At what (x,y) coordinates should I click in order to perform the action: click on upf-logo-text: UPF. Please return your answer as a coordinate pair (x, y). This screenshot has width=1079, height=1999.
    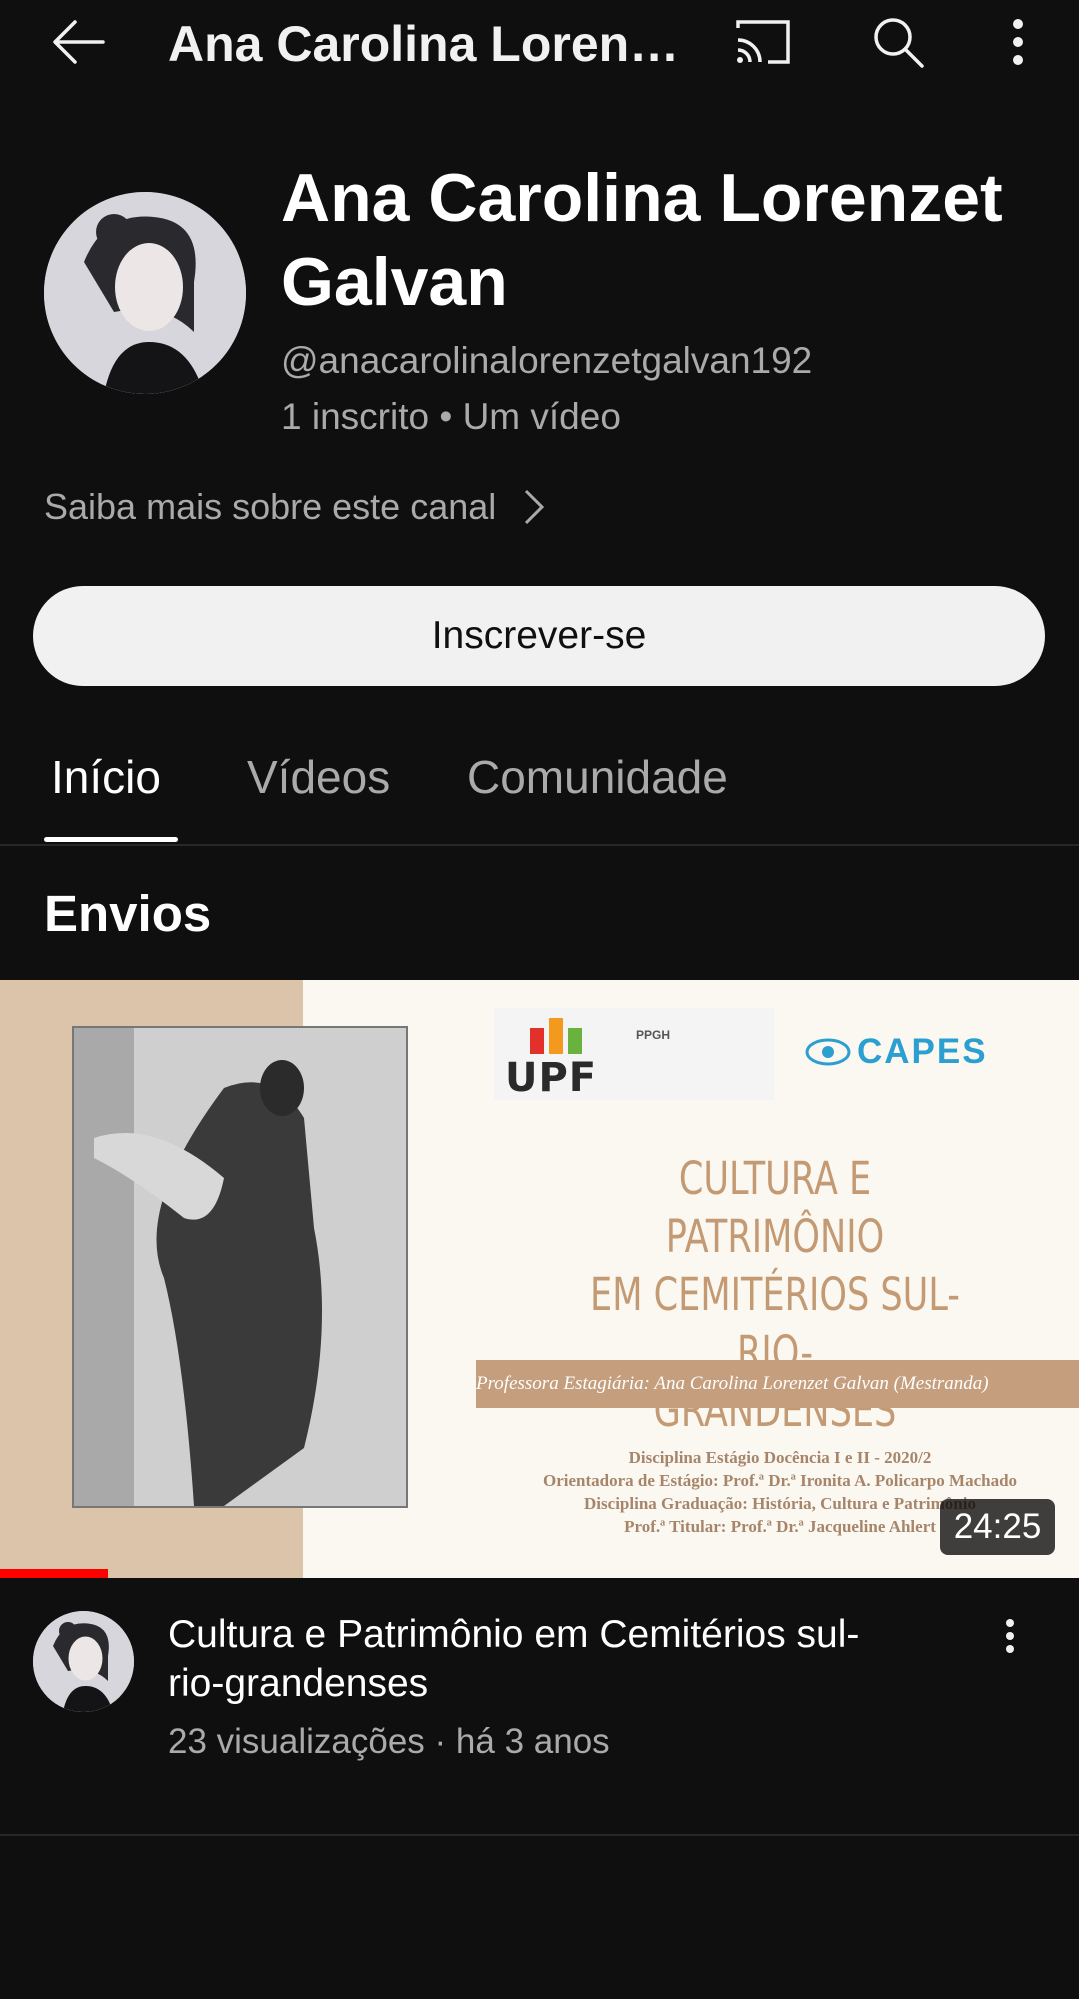
    Looking at the image, I should click on (551, 1078).